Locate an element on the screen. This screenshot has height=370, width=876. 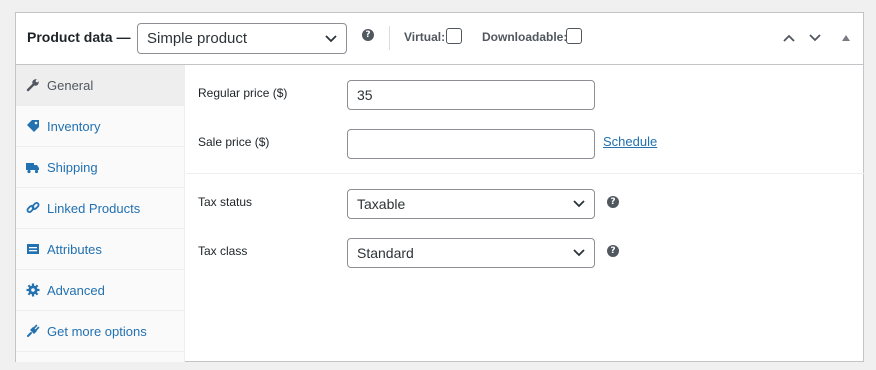
collapse-toggle-icon is located at coordinates (846, 38).